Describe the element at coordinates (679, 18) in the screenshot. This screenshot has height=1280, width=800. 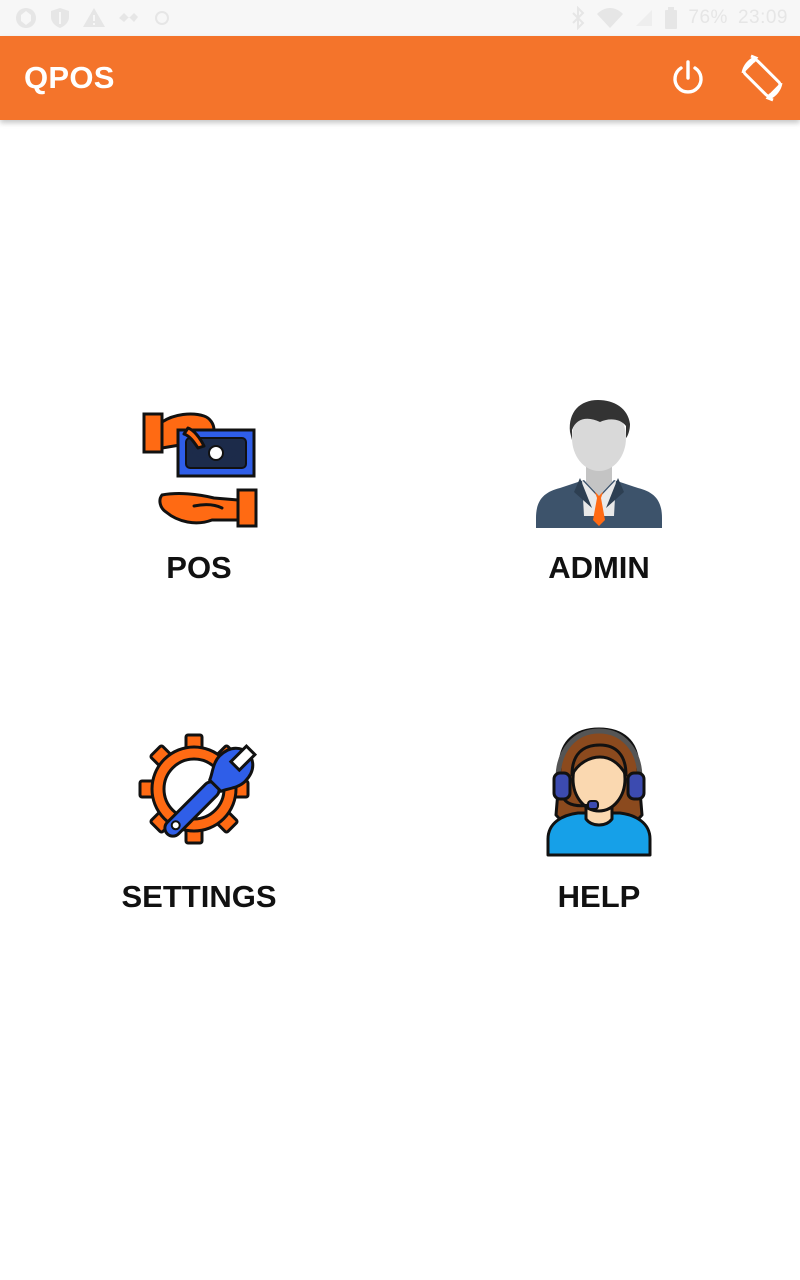
I see `status-system: 76% 23:09` at that location.